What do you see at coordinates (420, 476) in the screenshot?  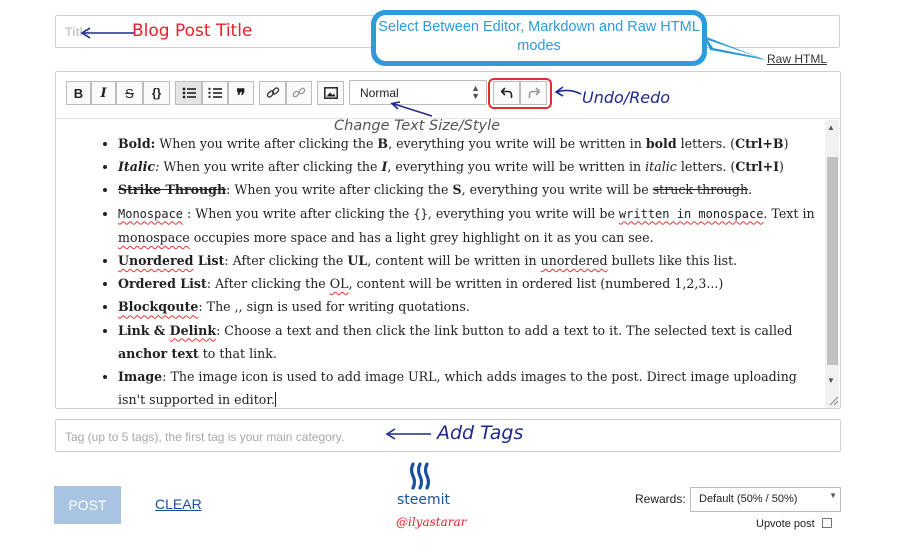 I see `steemit-logo-icon` at bounding box center [420, 476].